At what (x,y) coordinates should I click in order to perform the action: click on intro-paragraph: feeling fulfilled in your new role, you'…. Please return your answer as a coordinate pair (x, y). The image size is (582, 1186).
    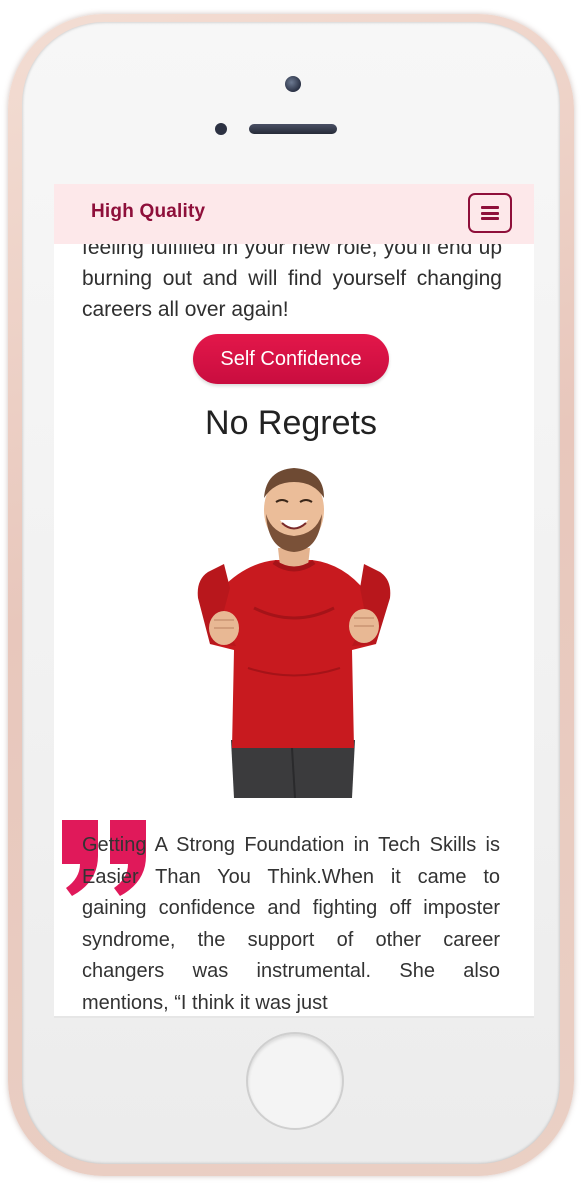
    Looking at the image, I should click on (292, 278).